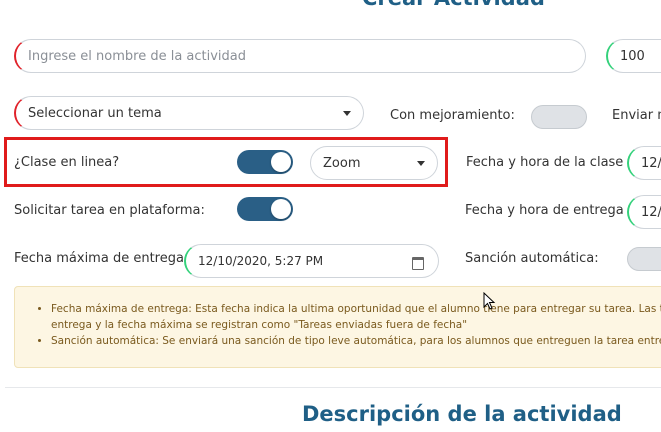 The width and height of the screenshot is (661, 432). What do you see at coordinates (545, 162) in the screenshot?
I see `class-datetime-label: Fecha y hora de la clase` at bounding box center [545, 162].